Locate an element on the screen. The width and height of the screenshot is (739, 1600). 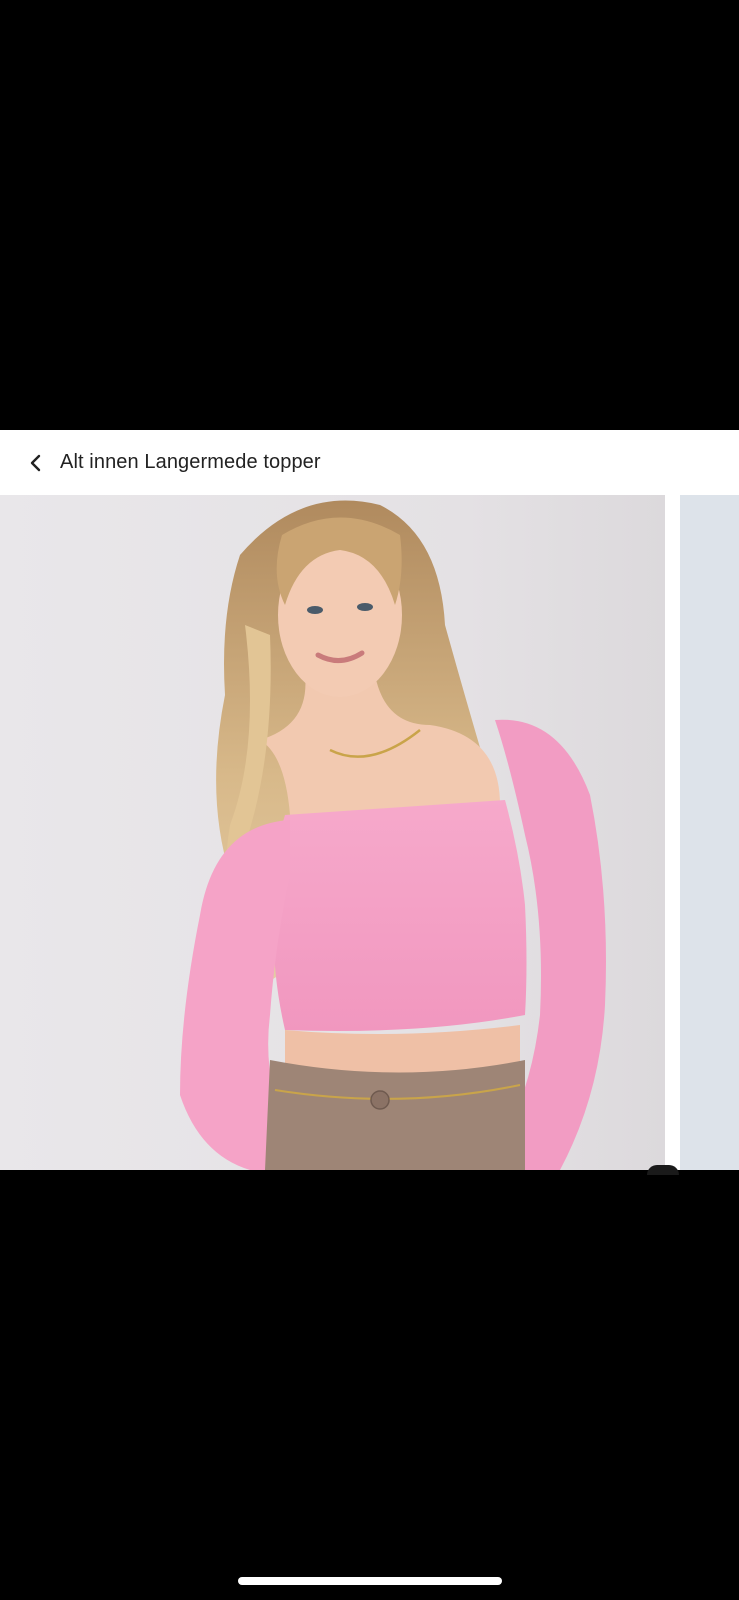
next-product-photo is located at coordinates (709, 832).